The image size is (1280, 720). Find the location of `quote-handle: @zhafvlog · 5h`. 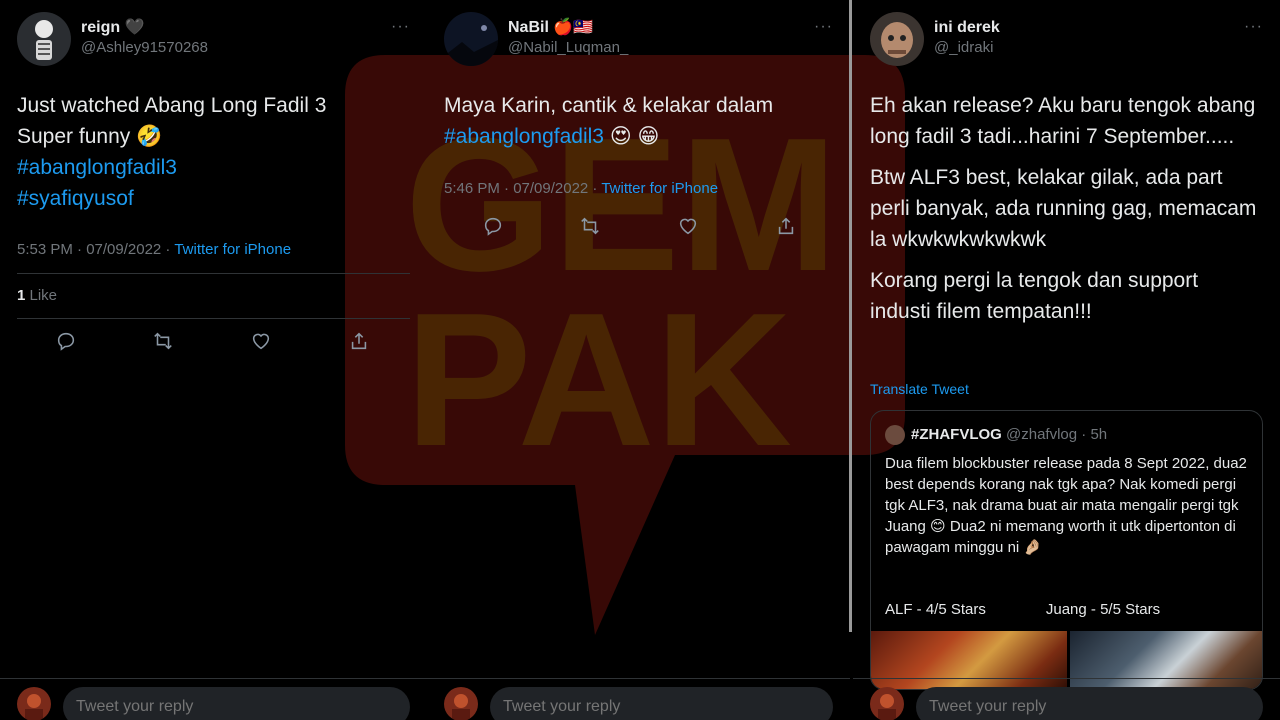

quote-handle: @zhafvlog · 5h is located at coordinates (1057, 434).